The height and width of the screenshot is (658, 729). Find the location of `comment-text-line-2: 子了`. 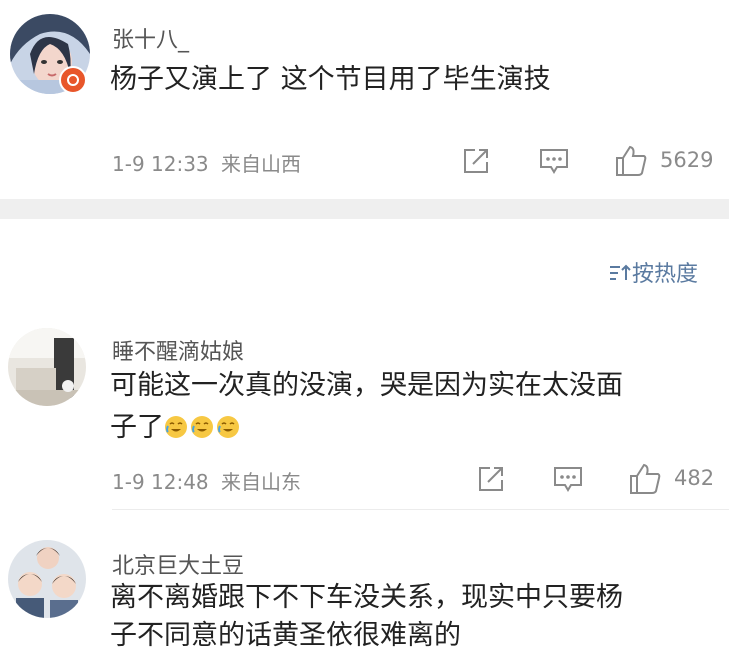

comment-text-line-2: 子了 is located at coordinates (176, 428).